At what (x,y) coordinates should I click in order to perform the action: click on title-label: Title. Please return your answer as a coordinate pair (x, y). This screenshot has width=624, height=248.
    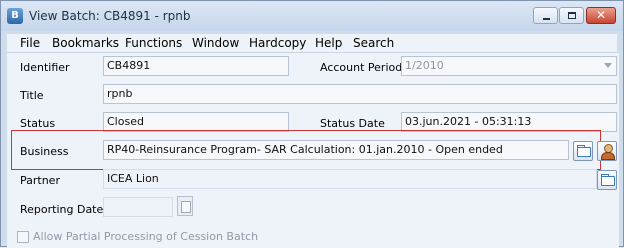
    Looking at the image, I should click on (32, 95).